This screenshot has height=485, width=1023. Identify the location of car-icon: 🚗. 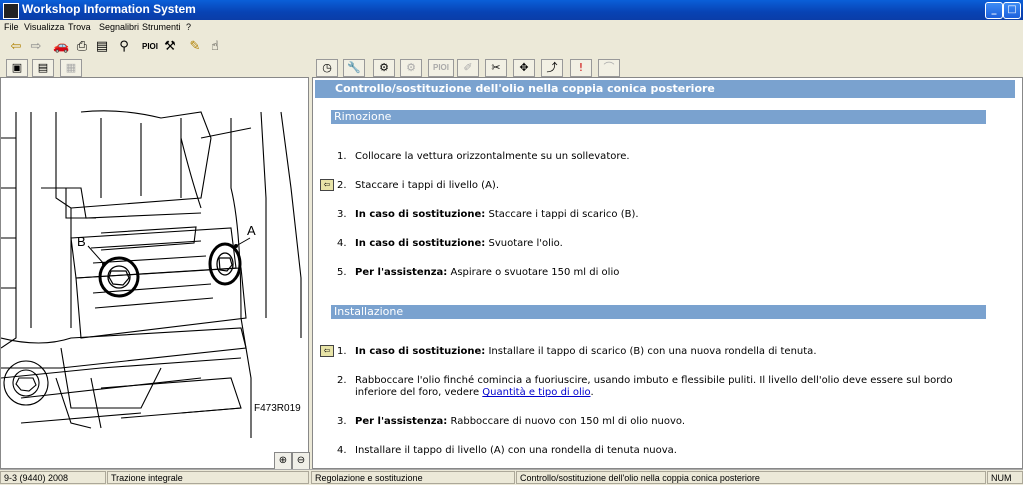
(61, 47).